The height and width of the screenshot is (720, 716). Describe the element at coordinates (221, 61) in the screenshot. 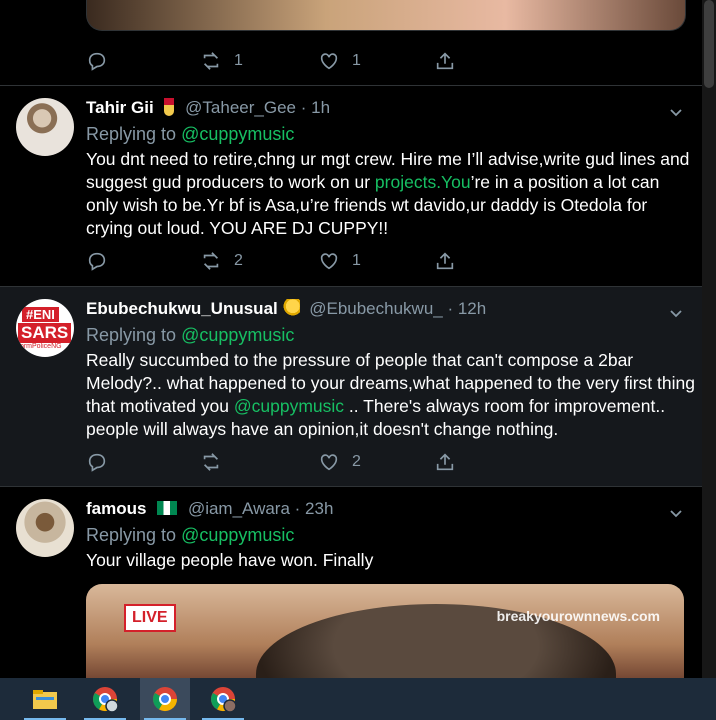

I see `retweet-button: 1` at that location.